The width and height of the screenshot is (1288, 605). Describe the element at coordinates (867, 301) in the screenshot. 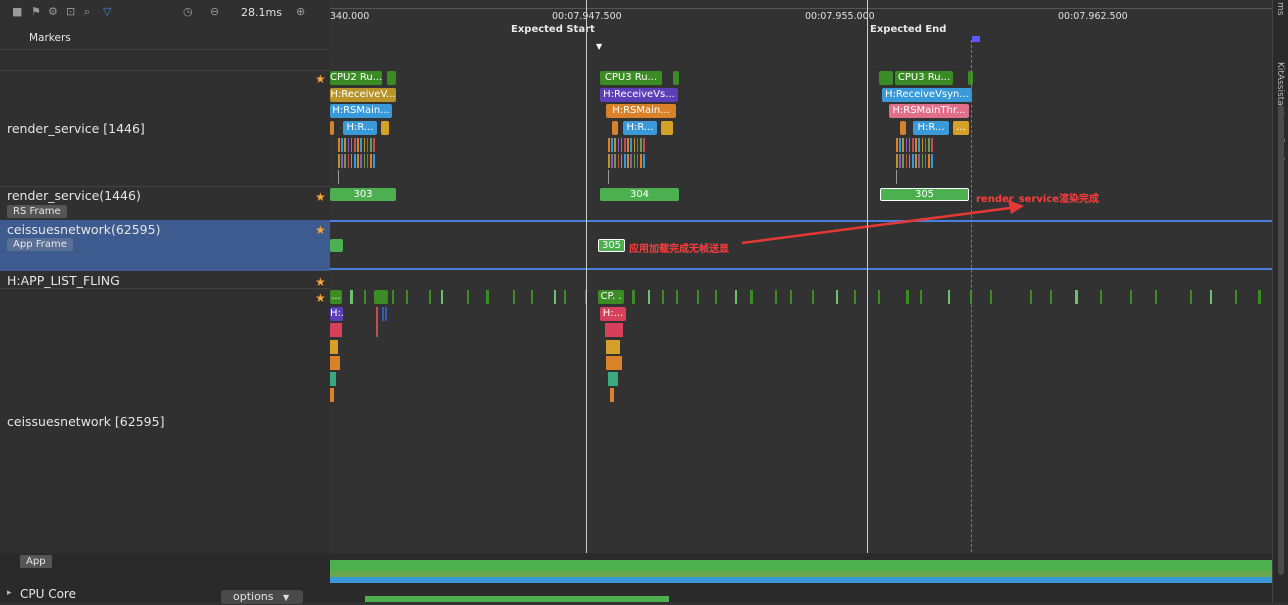

I see `expected-end-line` at that location.